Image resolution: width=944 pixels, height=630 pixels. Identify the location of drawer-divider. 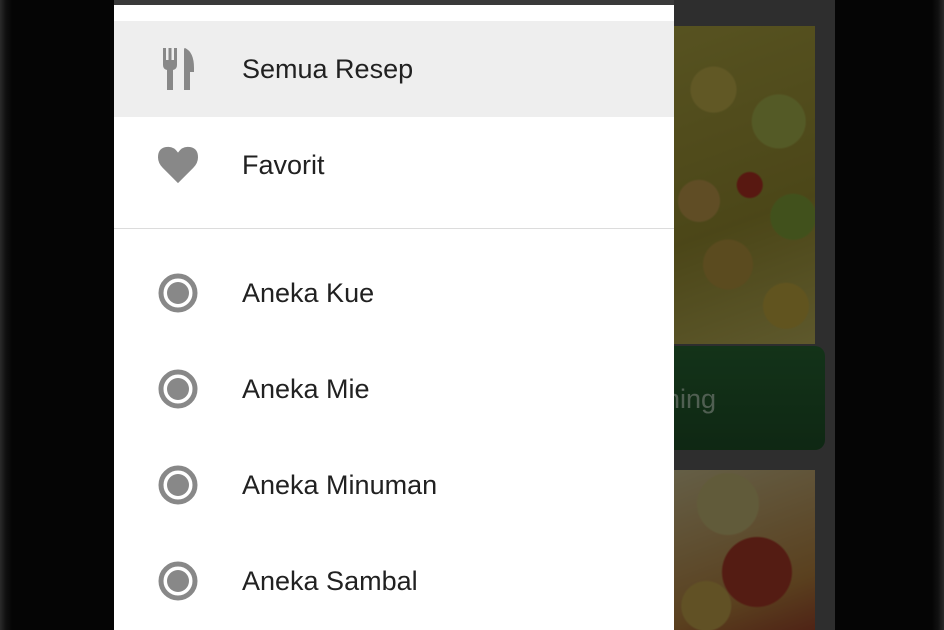
(394, 228).